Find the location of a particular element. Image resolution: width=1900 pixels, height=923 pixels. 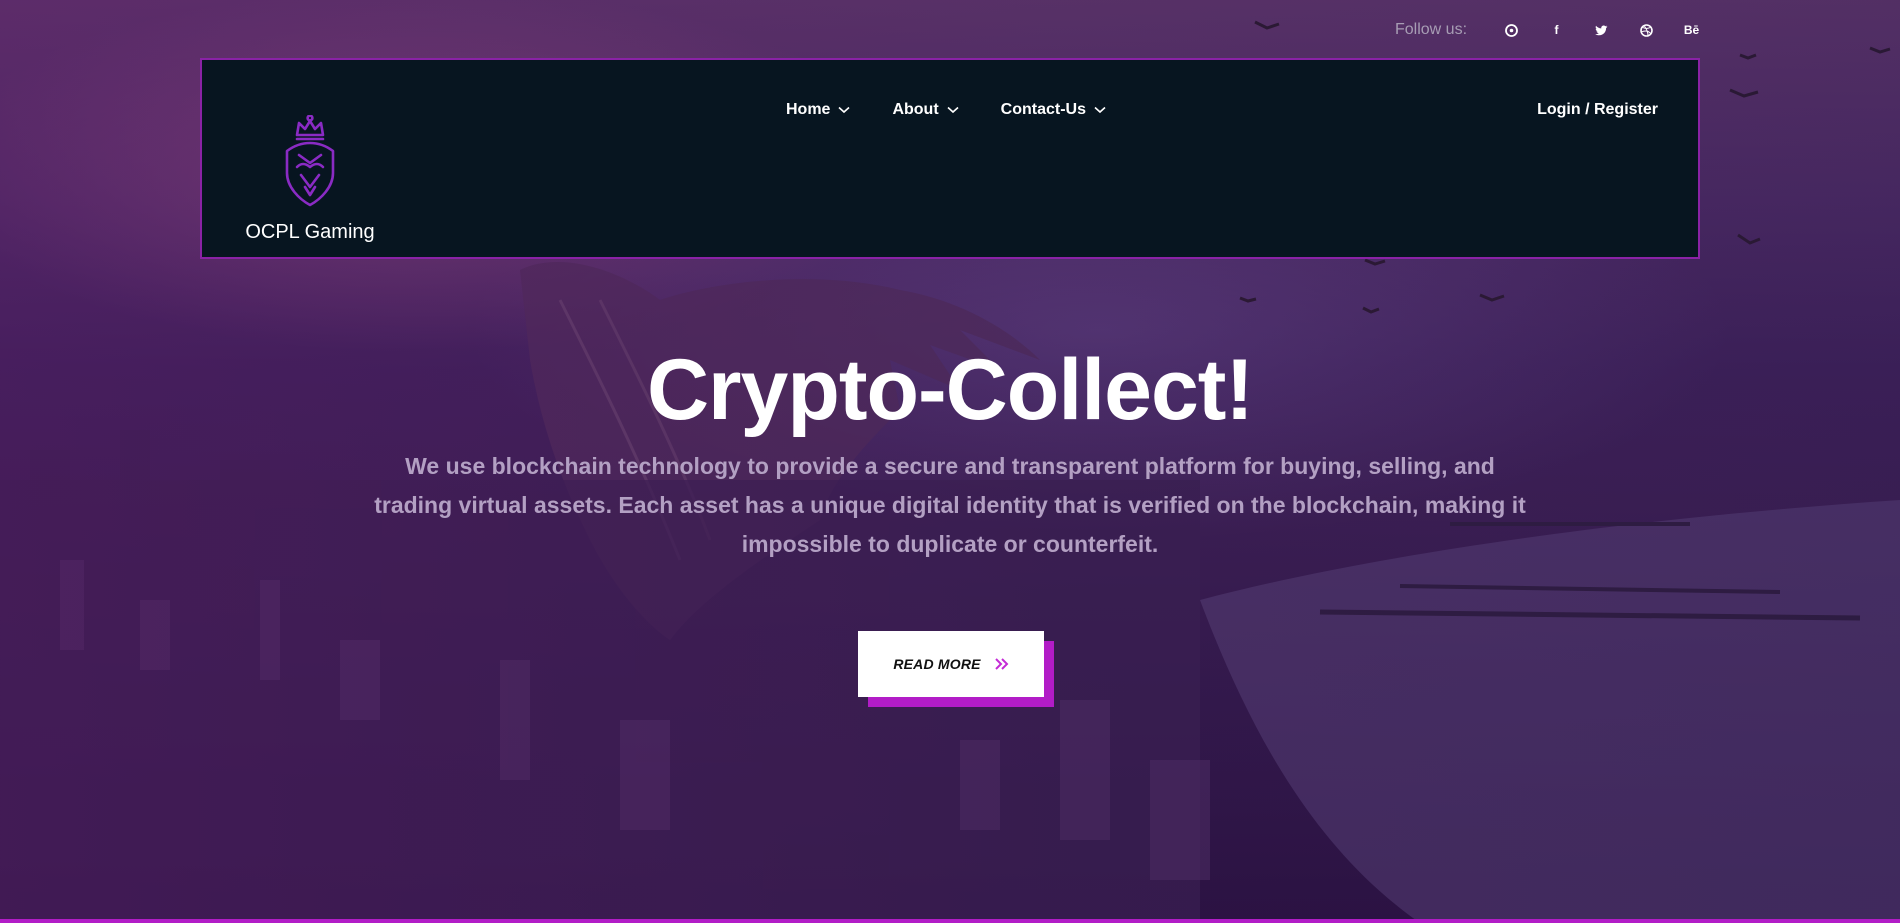

main-nav-menu: Home About Contact-Us is located at coordinates (967, 110).